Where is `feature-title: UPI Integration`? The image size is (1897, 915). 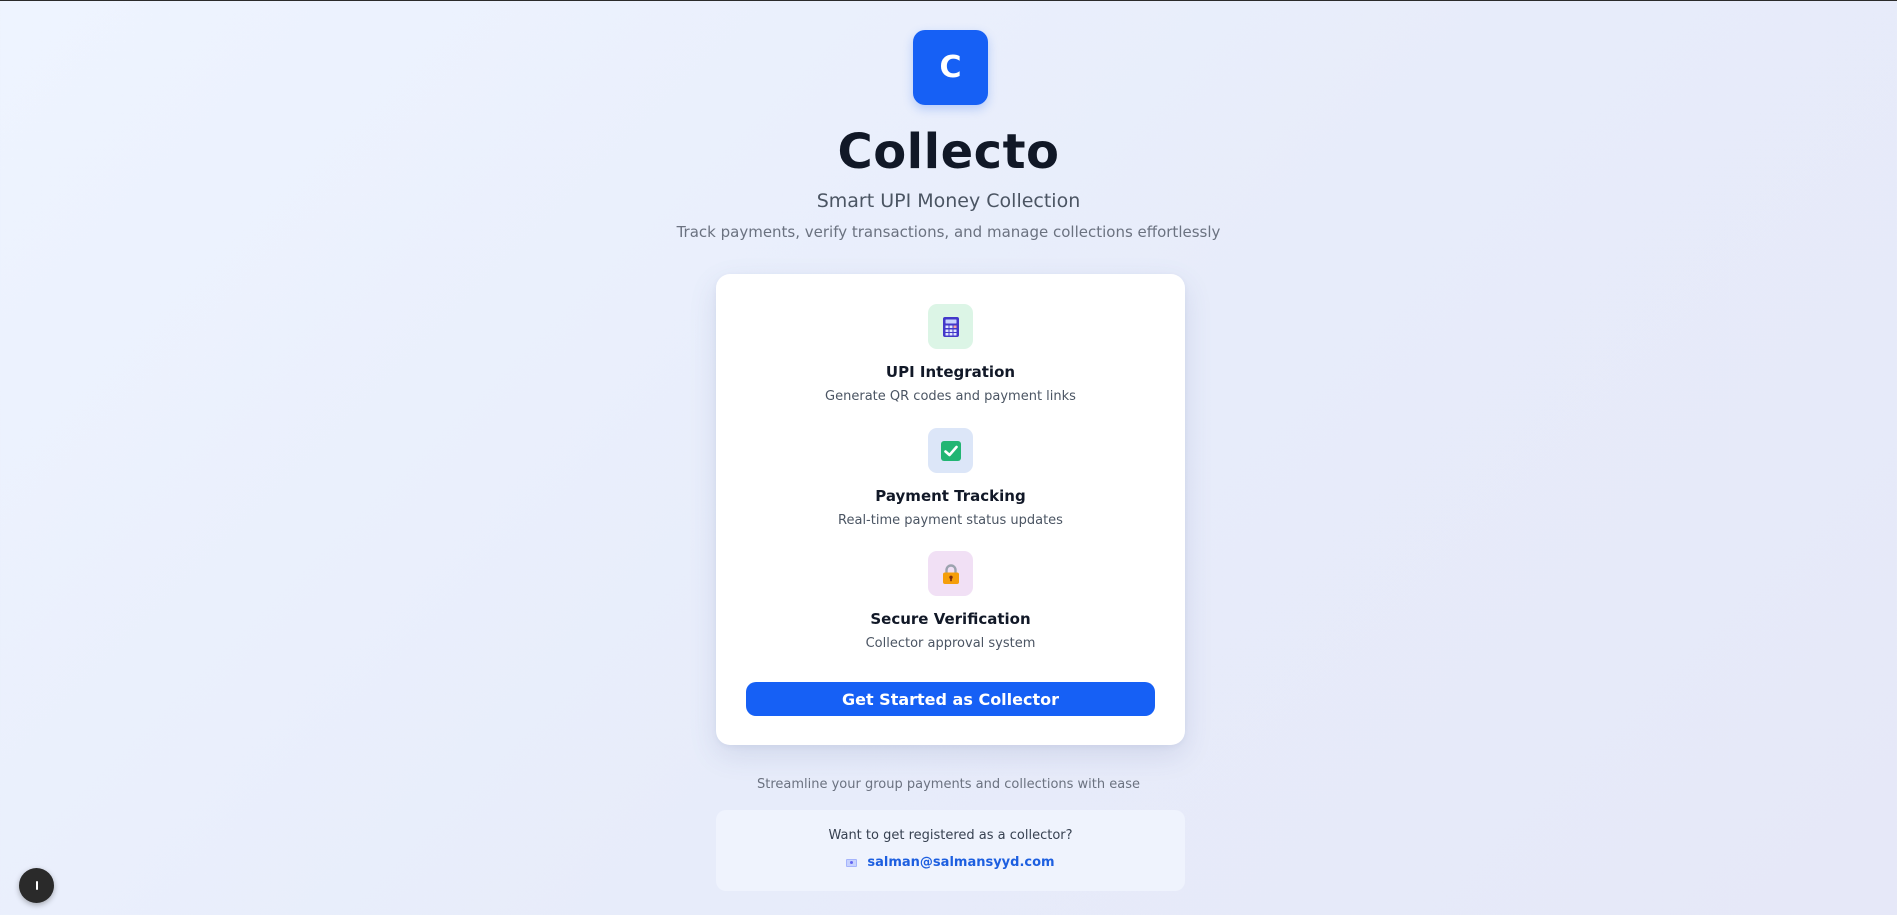
feature-title: UPI Integration is located at coordinates (950, 372).